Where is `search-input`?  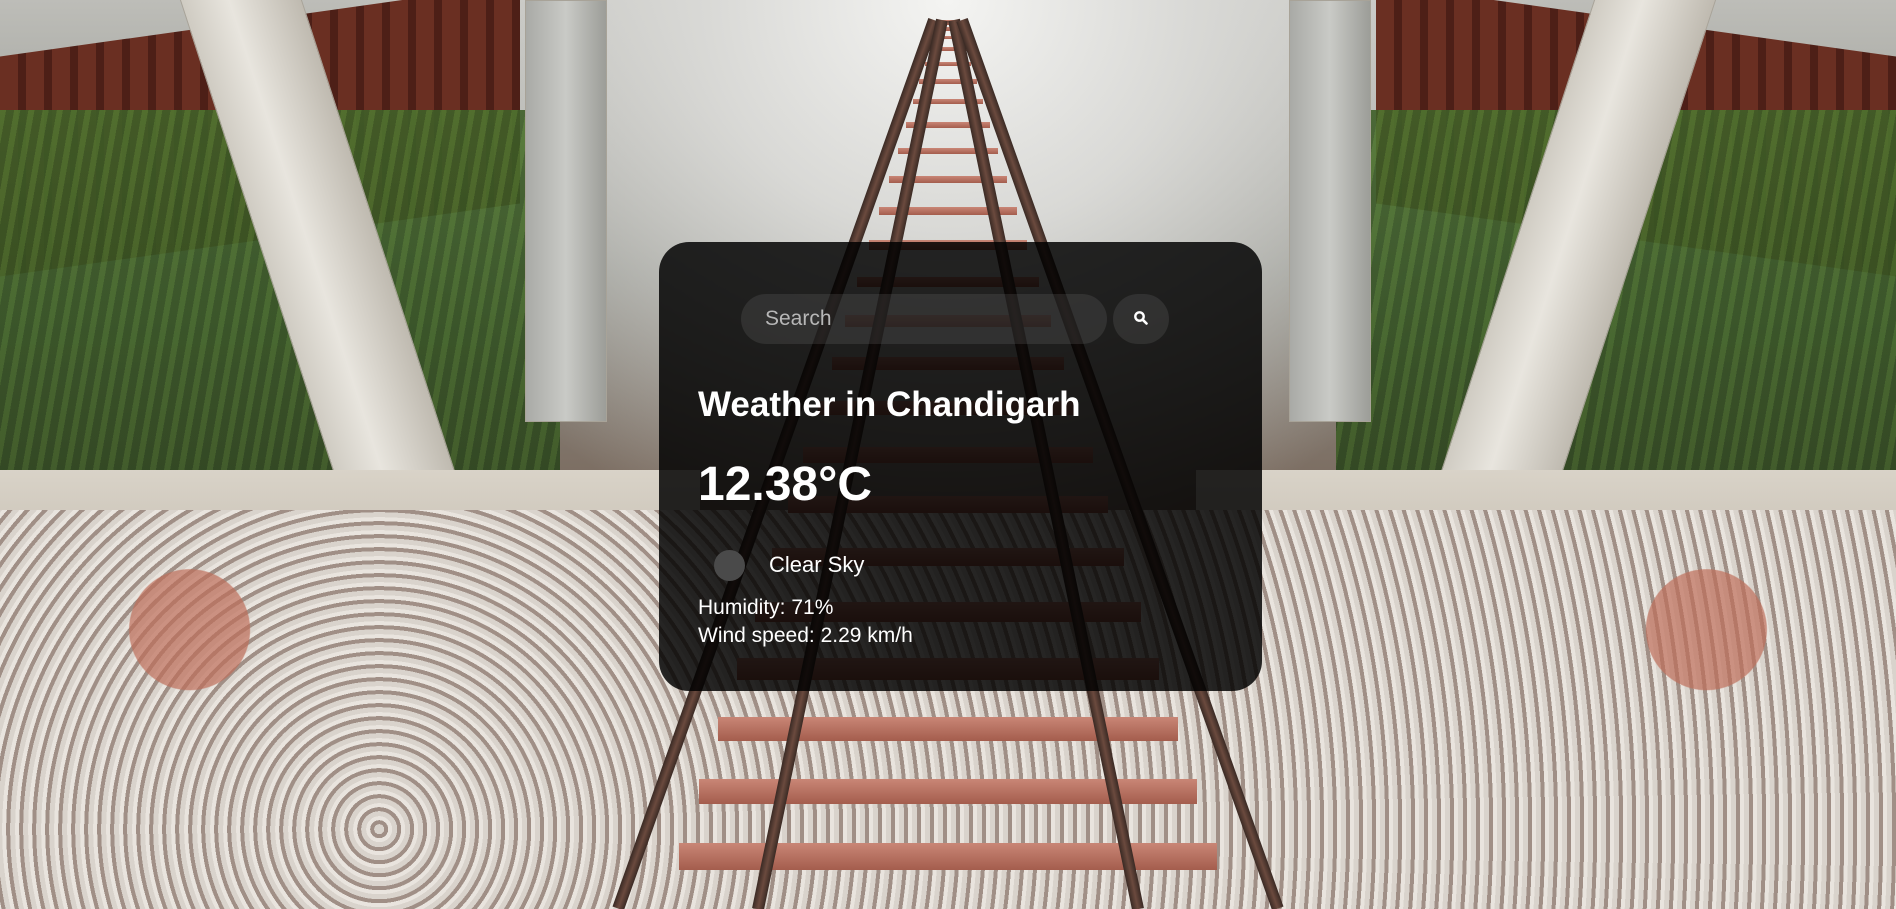 search-input is located at coordinates (924, 319).